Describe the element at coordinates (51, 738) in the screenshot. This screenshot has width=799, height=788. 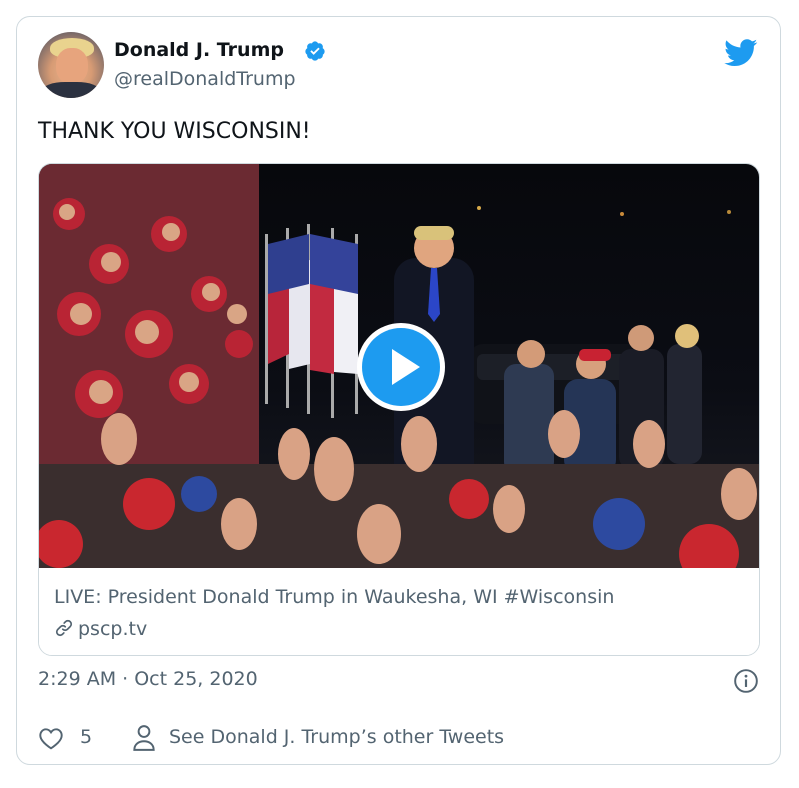
I see `heart-icon` at that location.